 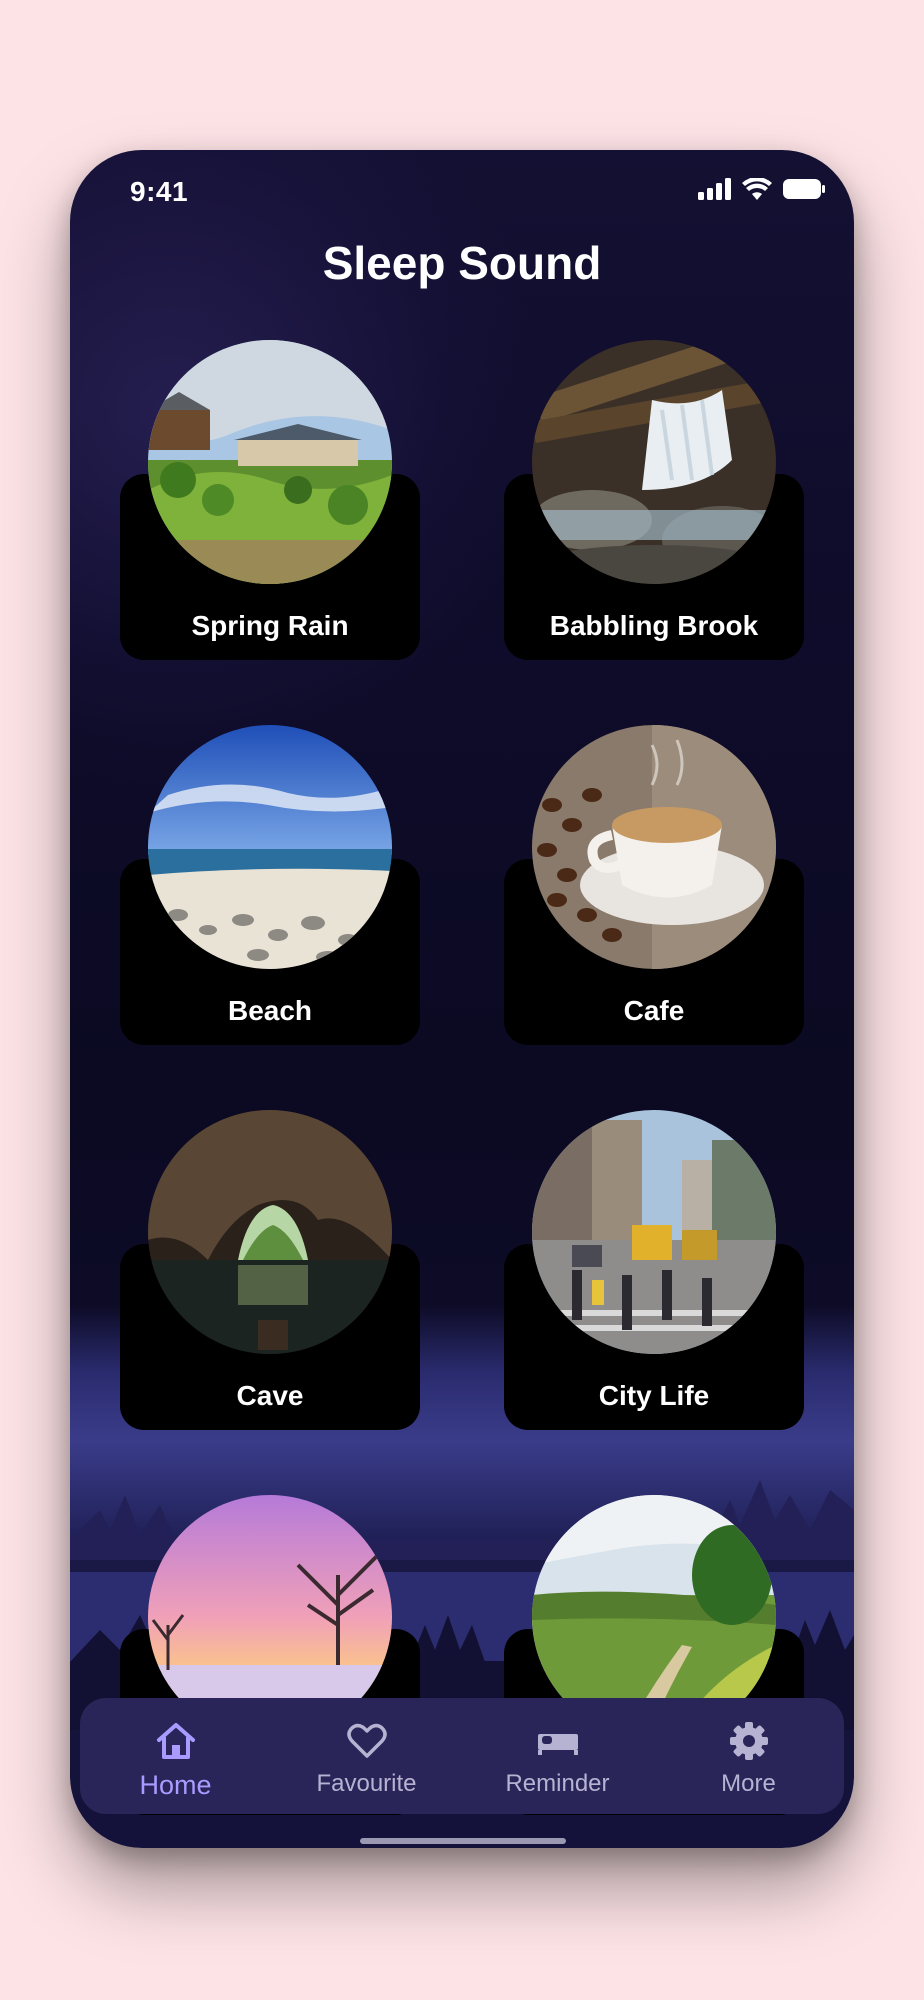 I want to click on battery-icon, so click(x=804, y=189).